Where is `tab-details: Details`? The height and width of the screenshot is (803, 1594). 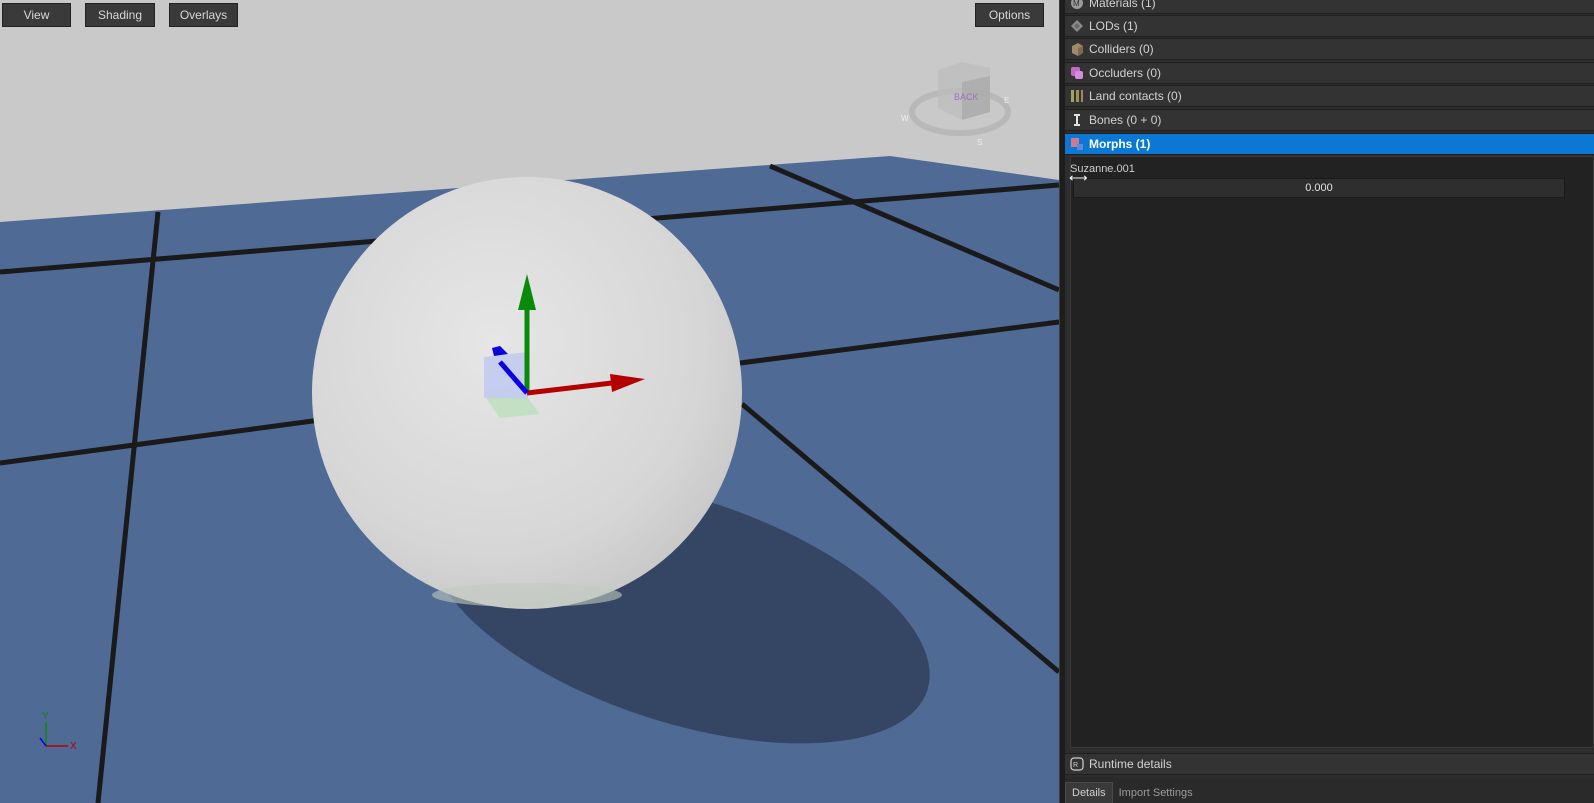
tab-details: Details is located at coordinates (1089, 792).